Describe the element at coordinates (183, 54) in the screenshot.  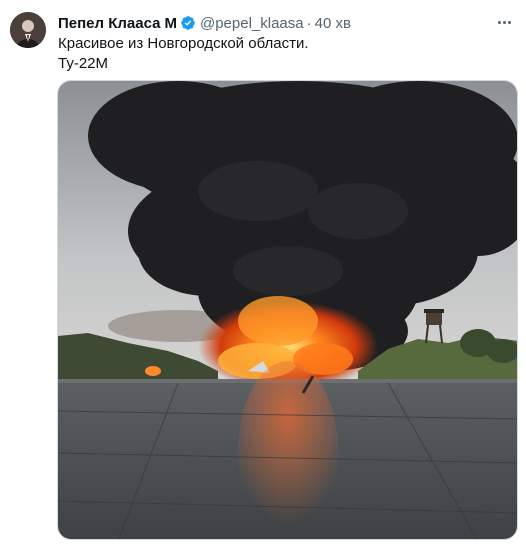
I see `tweet-text: Красивое из Новгородской области. Ту-22M` at that location.